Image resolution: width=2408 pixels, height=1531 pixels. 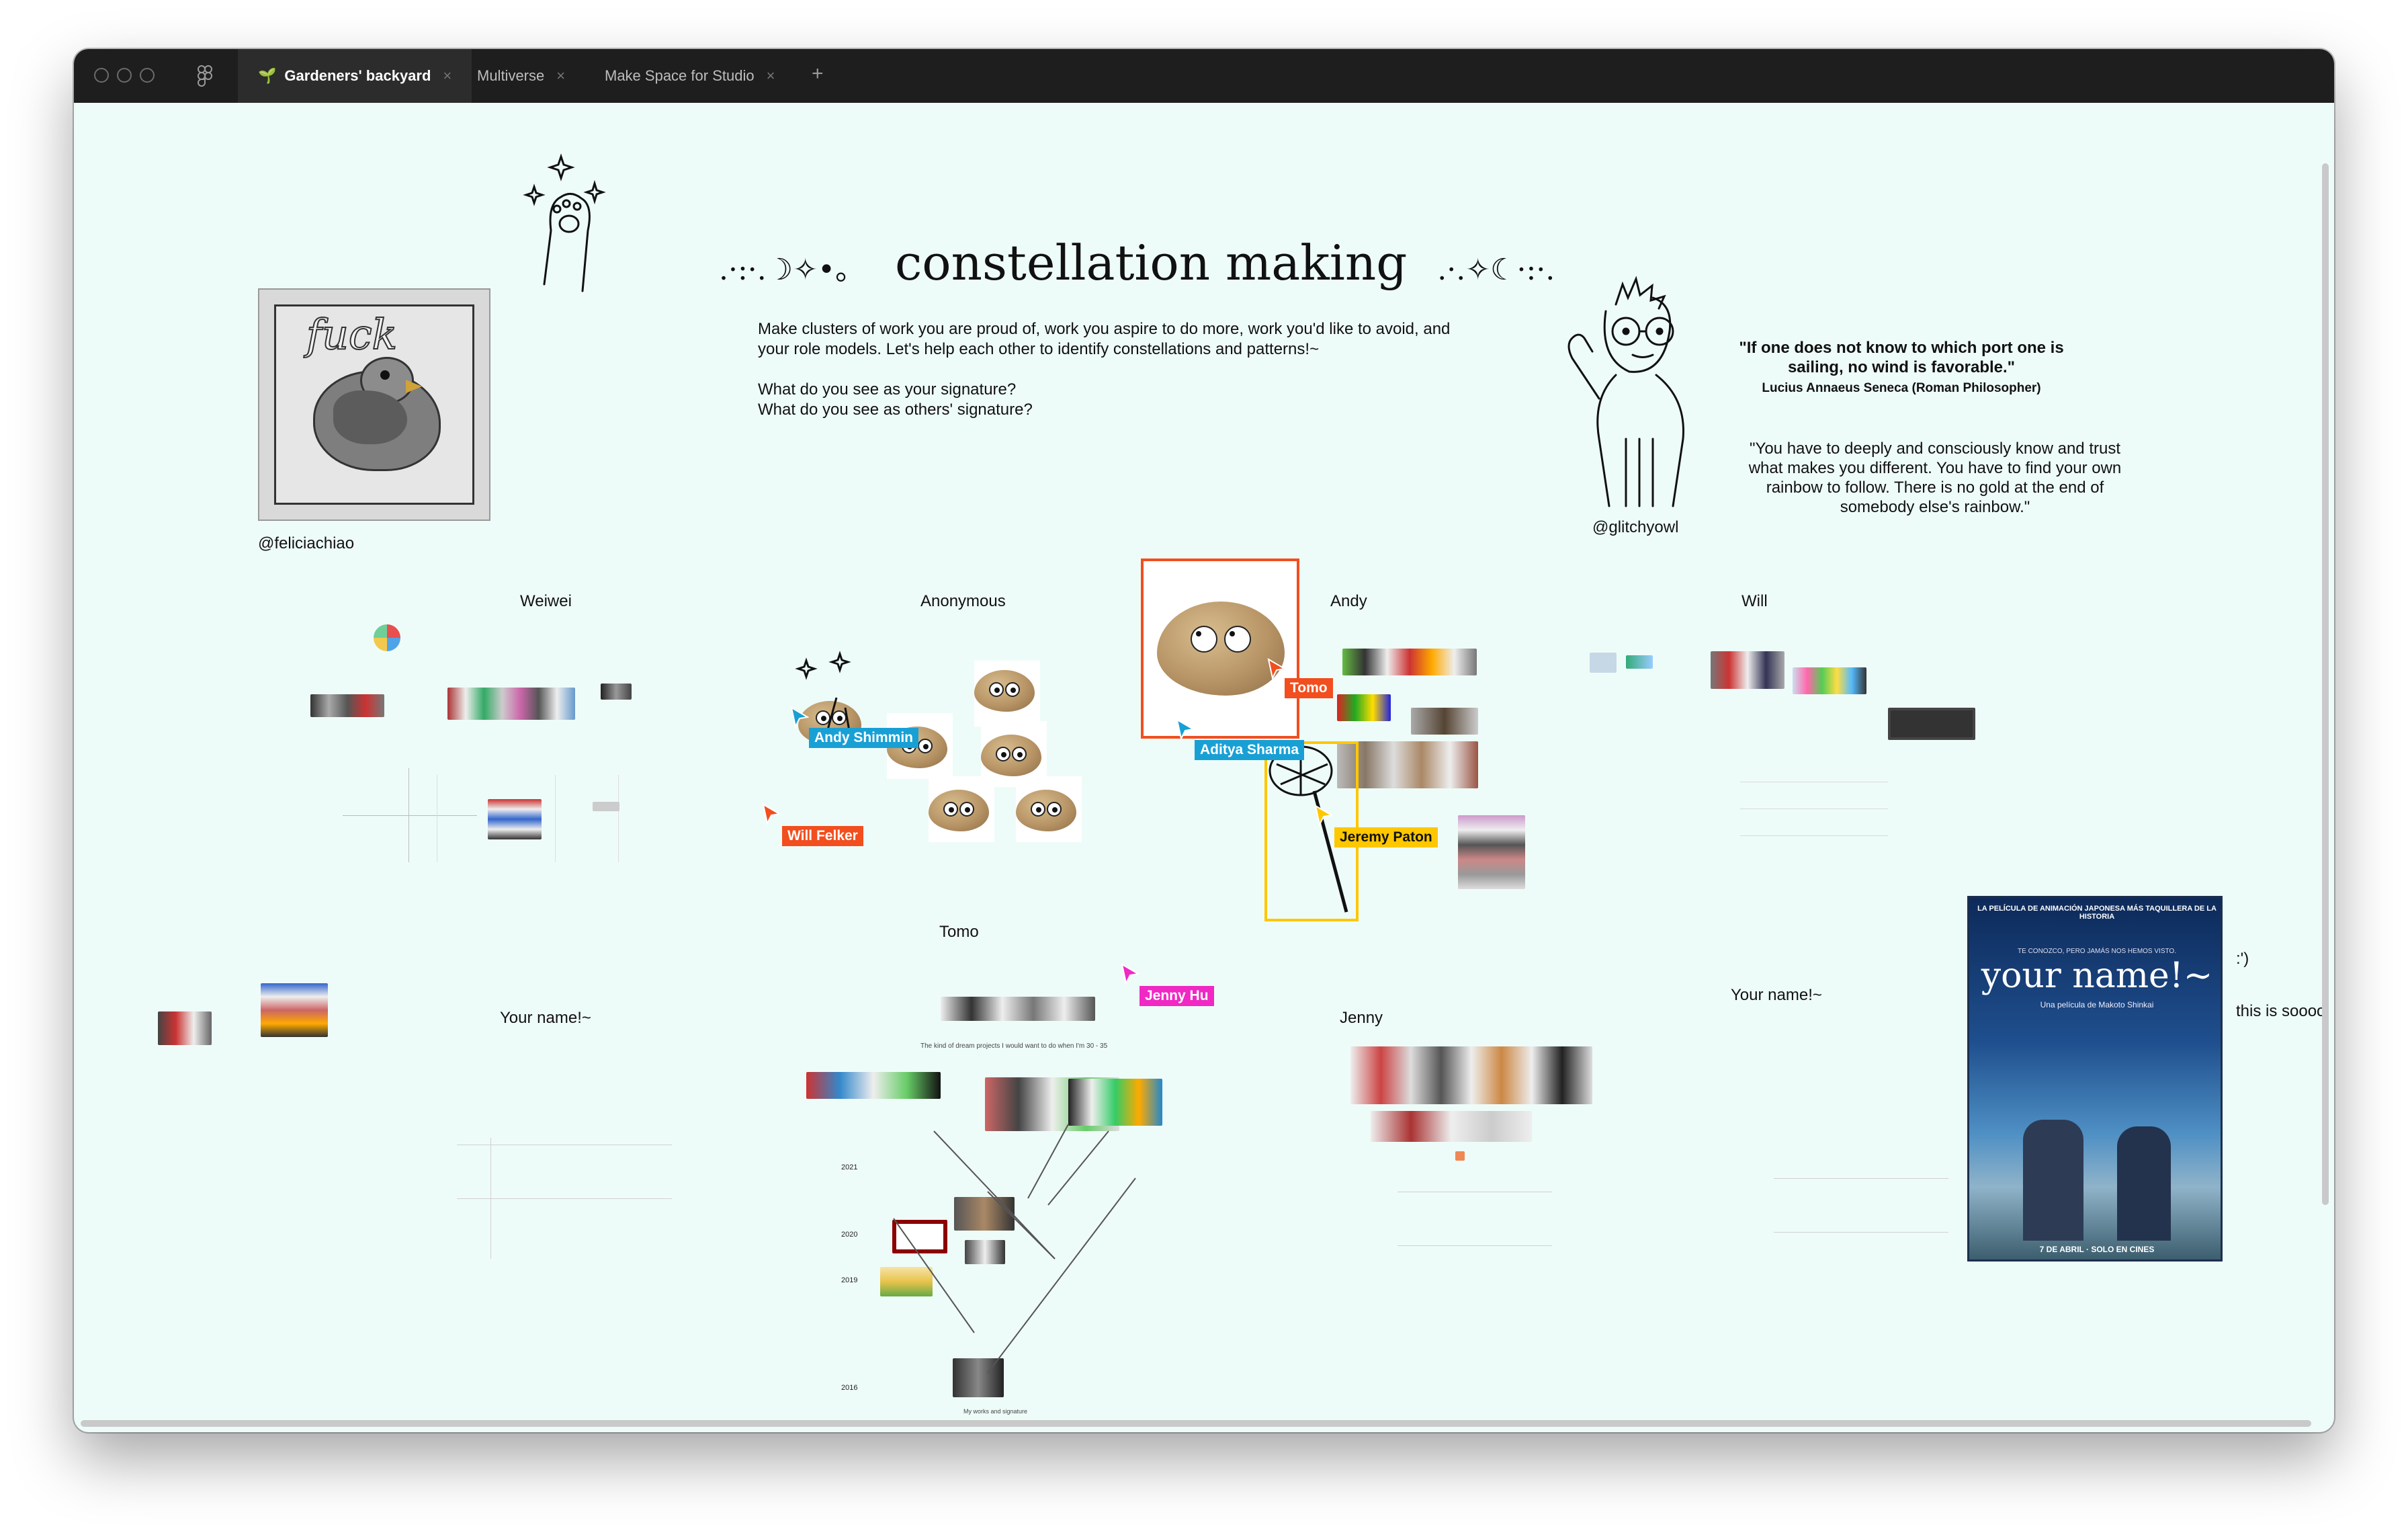 What do you see at coordinates (1151, 263) in the screenshot?
I see `title-text: constellation making` at bounding box center [1151, 263].